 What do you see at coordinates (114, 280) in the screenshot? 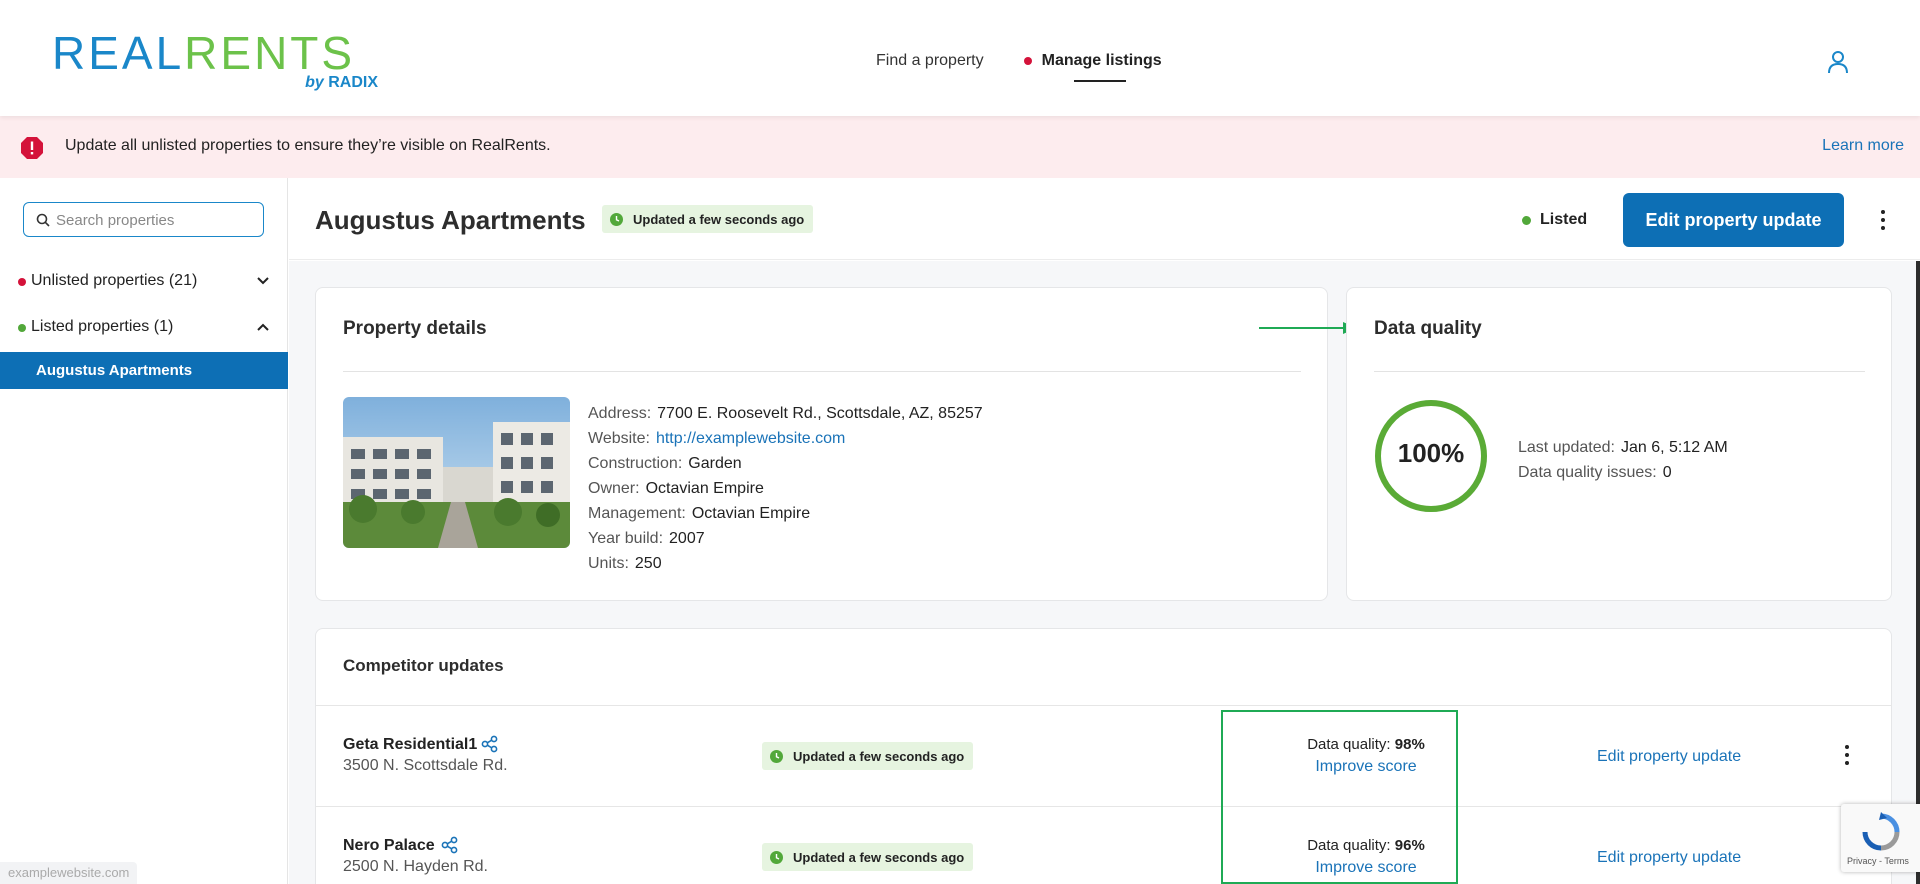
I see `sidebar-group-label: Unlisted properties (21)` at bounding box center [114, 280].